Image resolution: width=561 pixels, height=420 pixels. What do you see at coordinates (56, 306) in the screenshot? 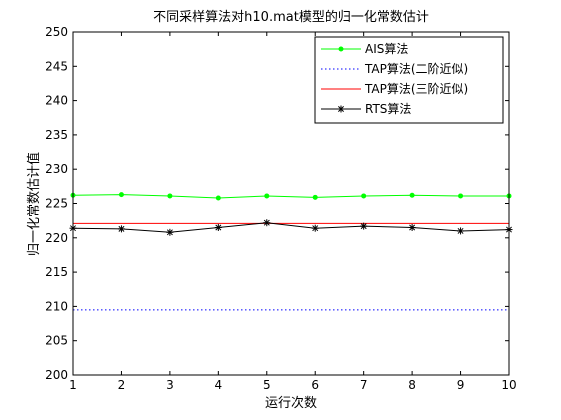
I see `y-tick-label: 210` at bounding box center [56, 306].